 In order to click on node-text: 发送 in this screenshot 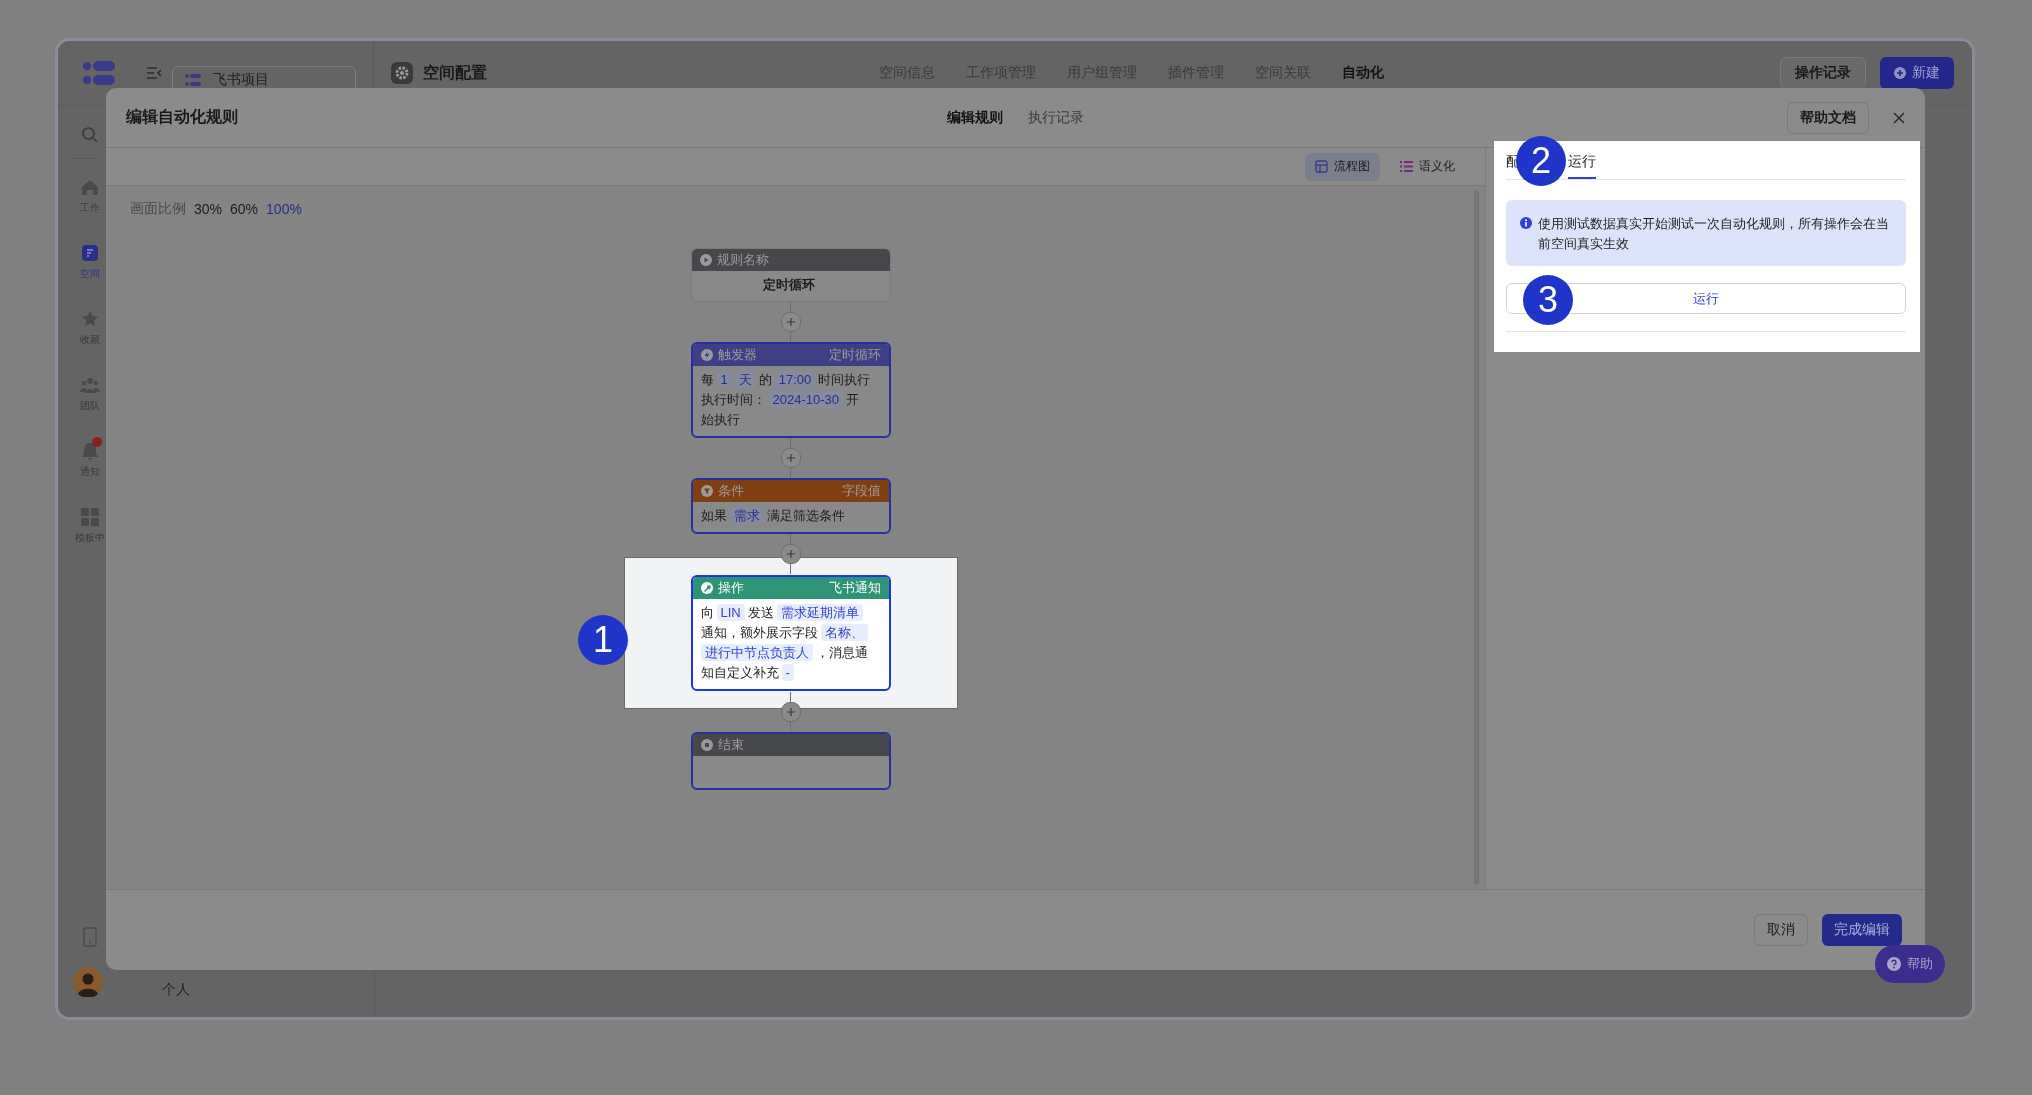, I will do `click(760, 612)`.